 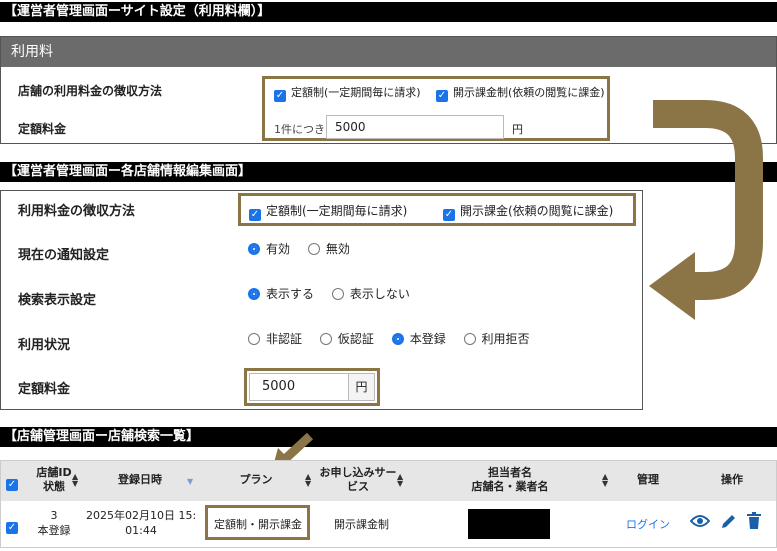 What do you see at coordinates (362, 387) in the screenshot?
I see `store-price-unit: 円` at bounding box center [362, 387].